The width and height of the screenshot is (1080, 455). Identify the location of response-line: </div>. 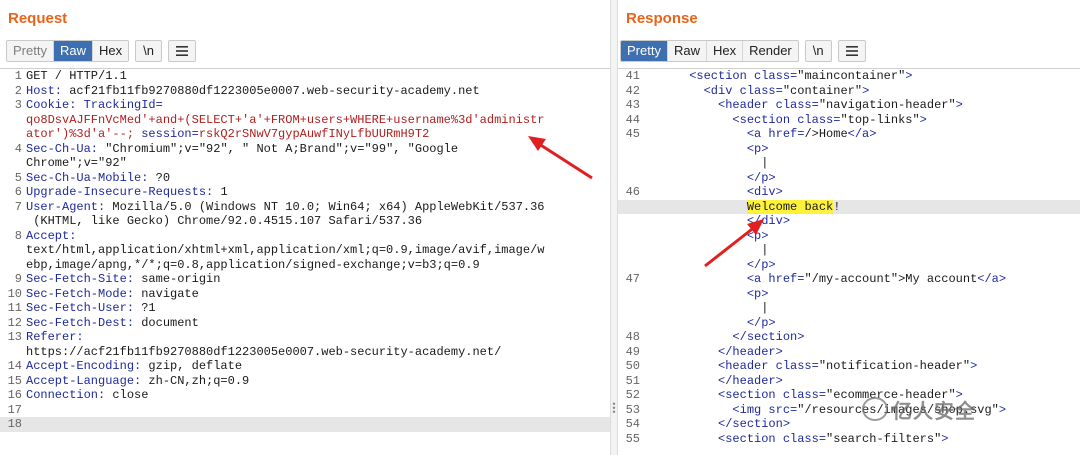
(849, 221).